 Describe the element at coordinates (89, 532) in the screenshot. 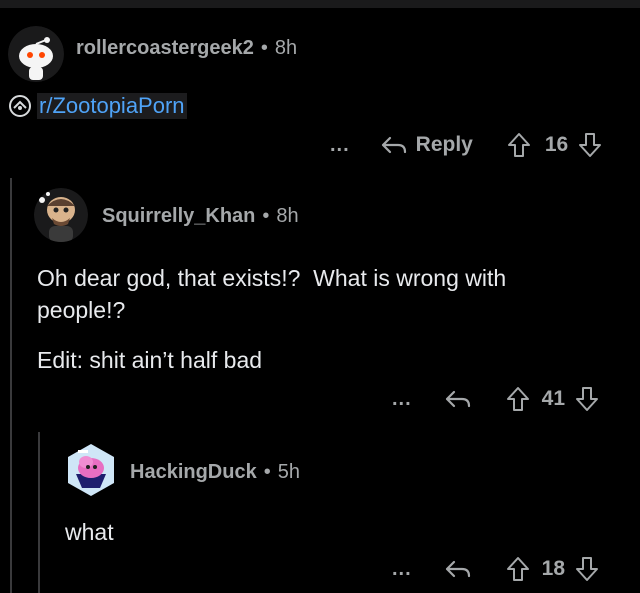

I see `comment-body-line: what` at that location.